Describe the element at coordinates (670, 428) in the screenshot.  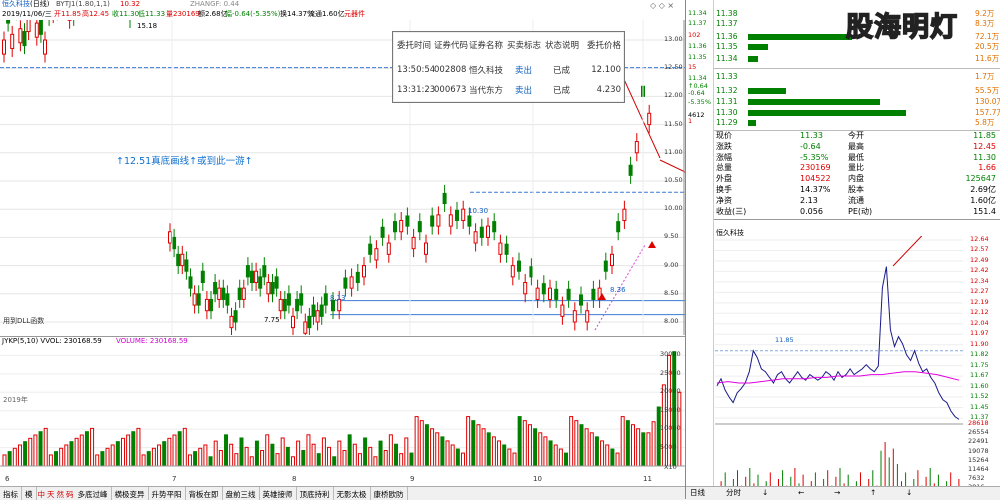
I see `vol-tick: 10000` at that location.